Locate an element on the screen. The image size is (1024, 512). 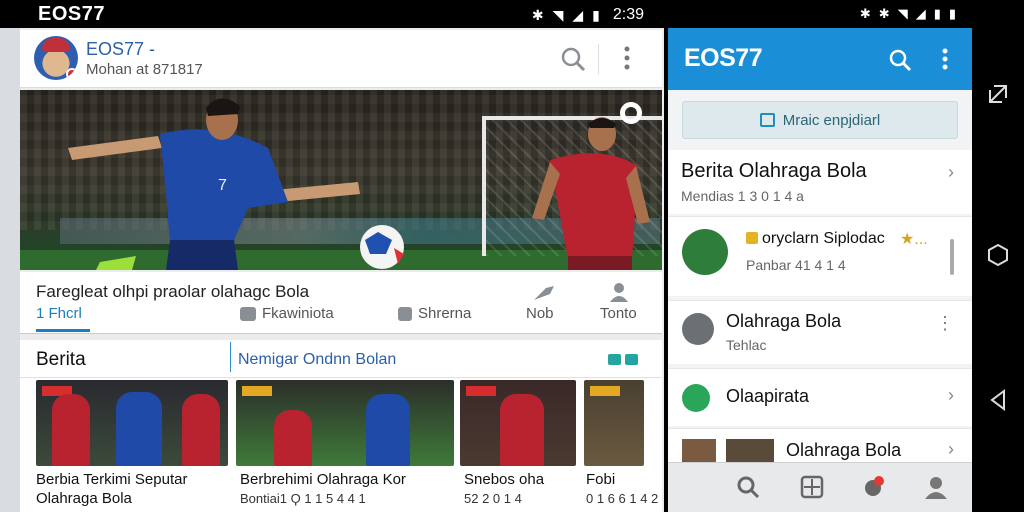
share-icon is located at coordinates (544, 293).